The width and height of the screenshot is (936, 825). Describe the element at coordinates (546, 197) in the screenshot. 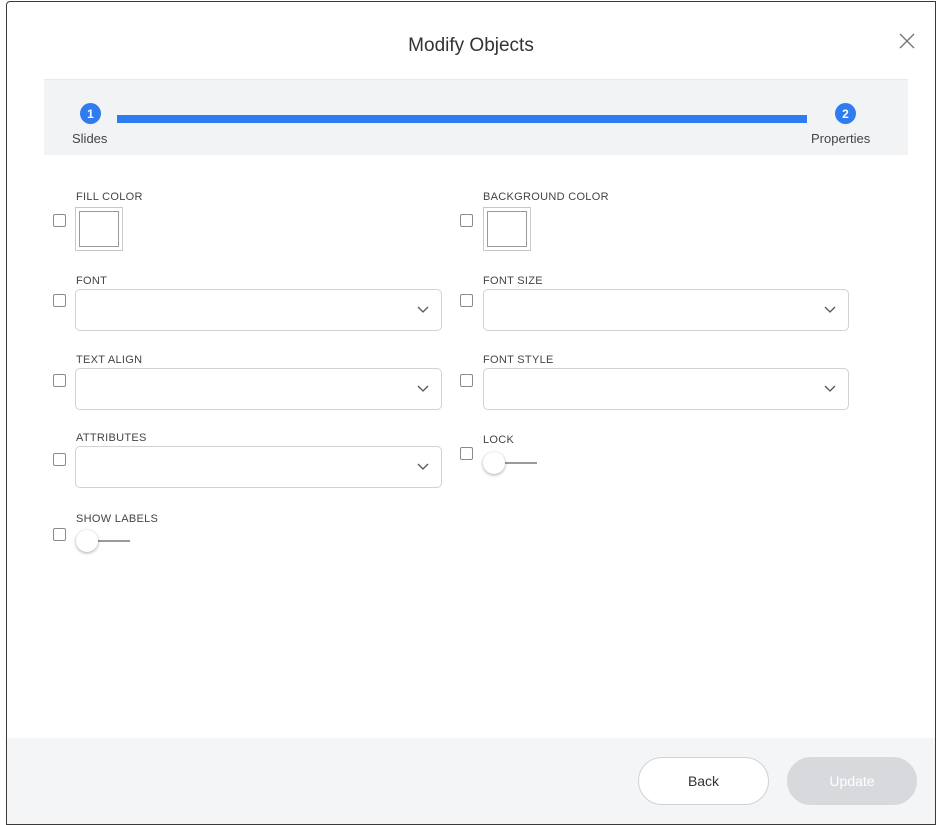

I see `background-color-label: BACKGROUND COLOR` at that location.